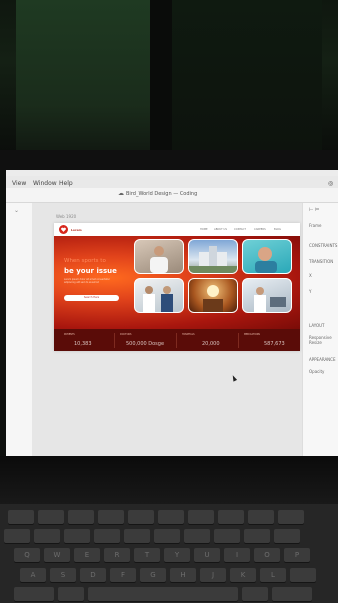 Image resolution: width=338 pixels, height=603 pixels. Describe the element at coordinates (84, 75) in the screenshot. I see `background-window-panel` at that location.